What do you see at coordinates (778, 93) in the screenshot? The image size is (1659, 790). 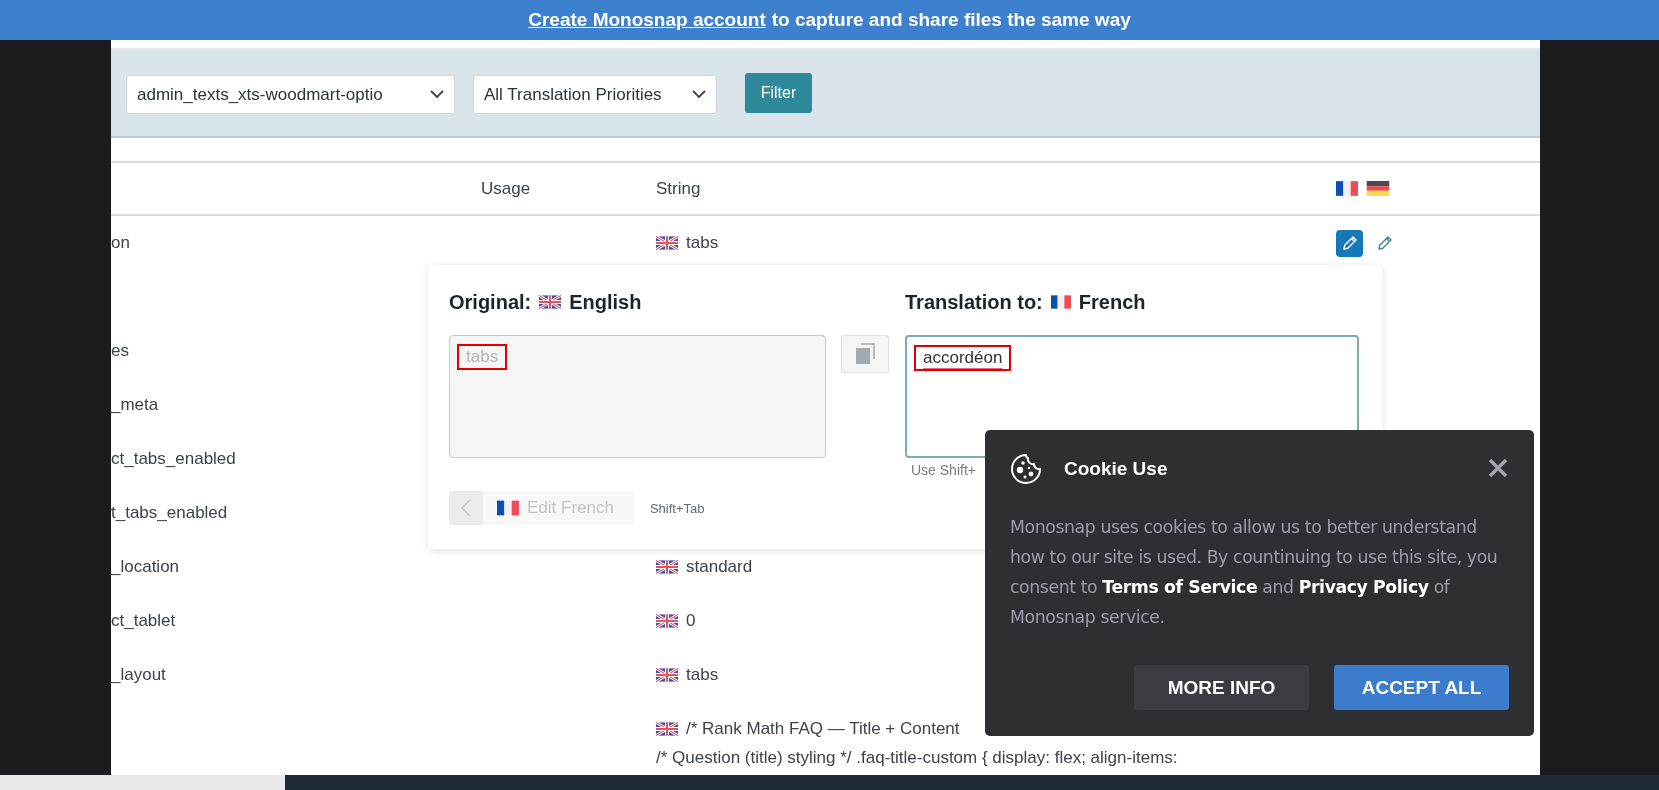 I see `filter-button: Filter` at bounding box center [778, 93].